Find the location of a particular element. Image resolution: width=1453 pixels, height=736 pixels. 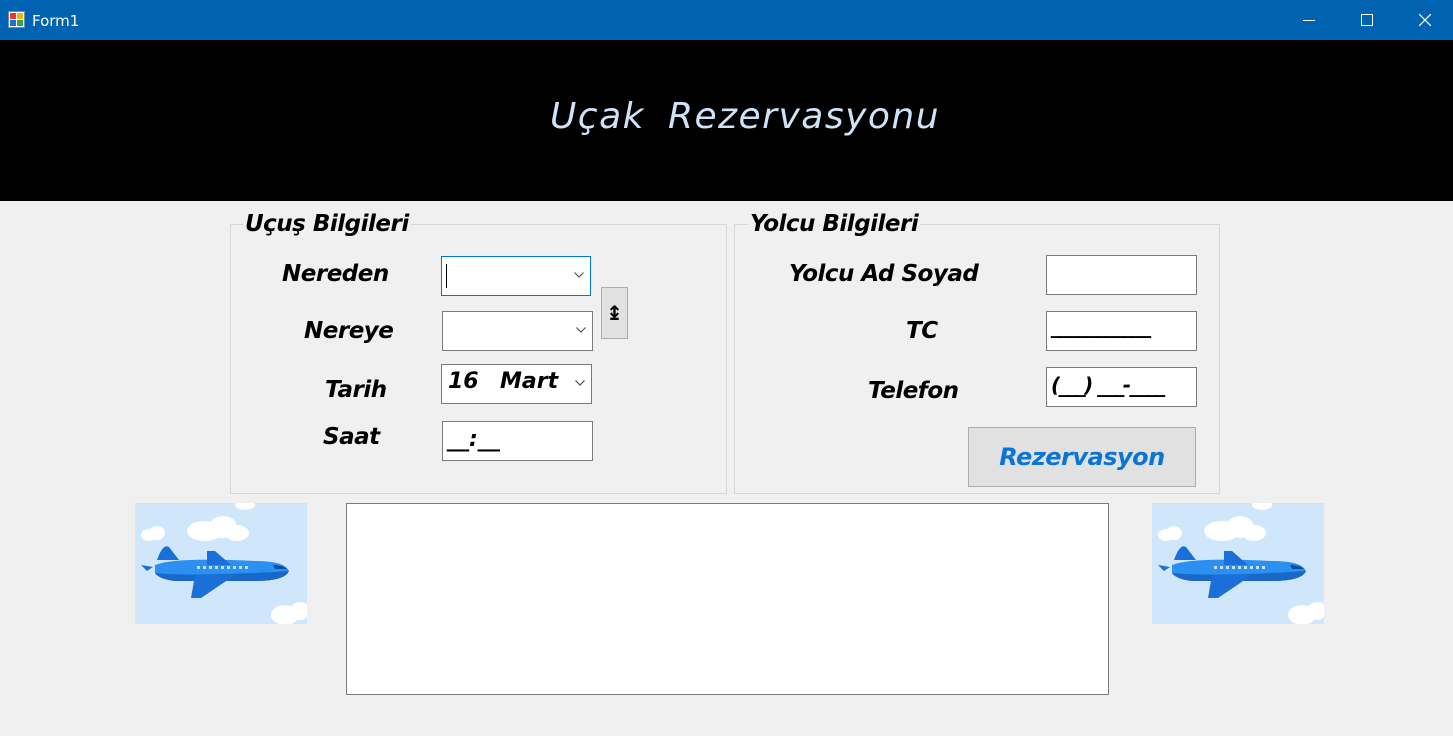

window-title: Form1 is located at coordinates (56, 21).